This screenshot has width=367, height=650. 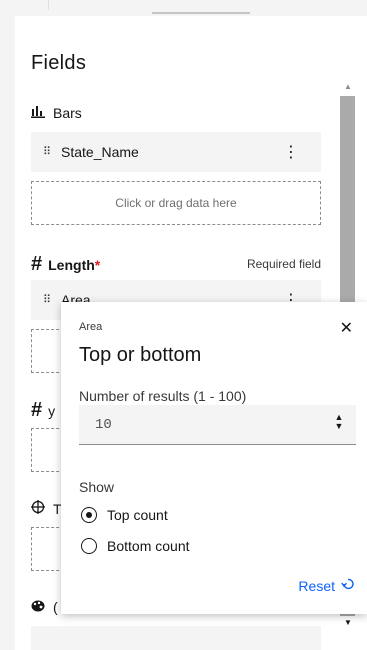 What do you see at coordinates (89, 515) in the screenshot?
I see `radio-selected-icon` at bounding box center [89, 515].